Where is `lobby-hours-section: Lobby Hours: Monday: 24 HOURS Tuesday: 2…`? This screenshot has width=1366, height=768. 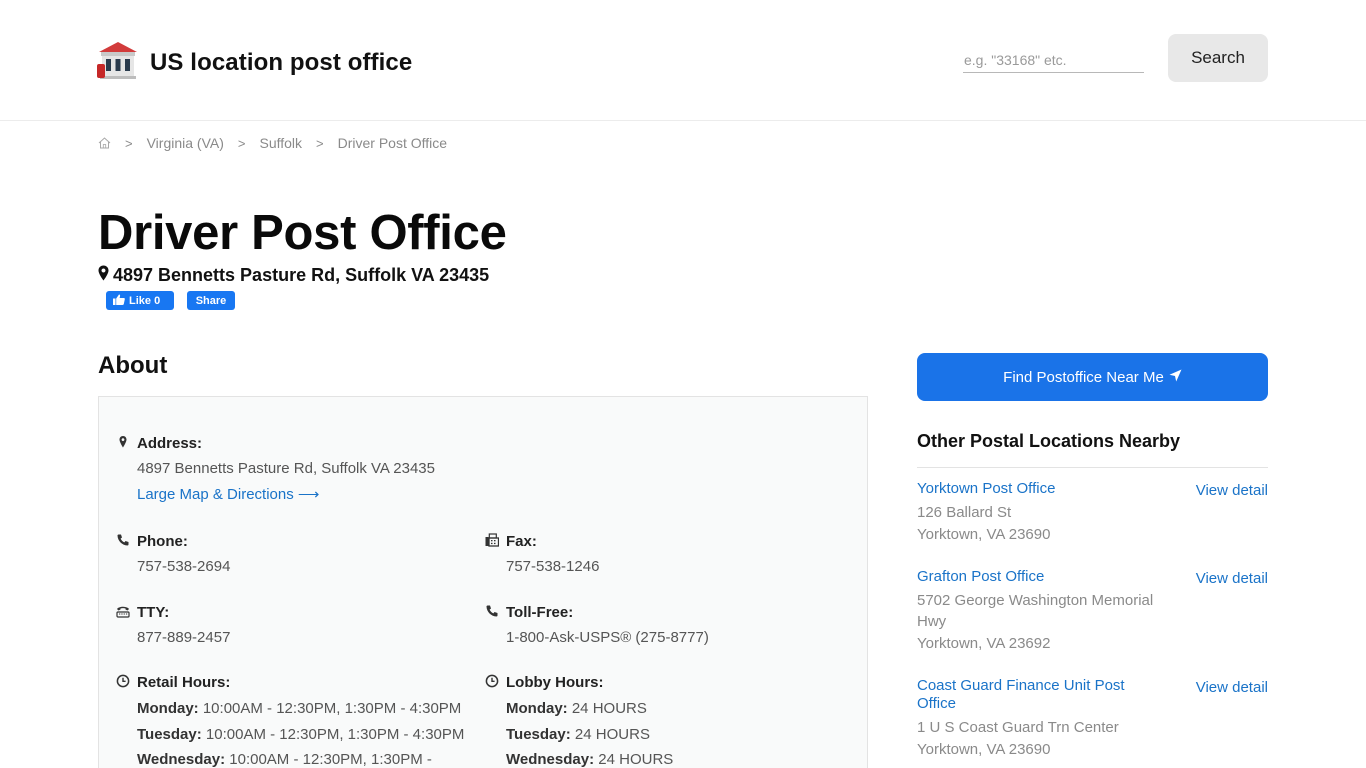
lobby-hours-section: Lobby Hours: Monday: 24 HOURS Tuesday: 2… is located at coordinates (579, 720).